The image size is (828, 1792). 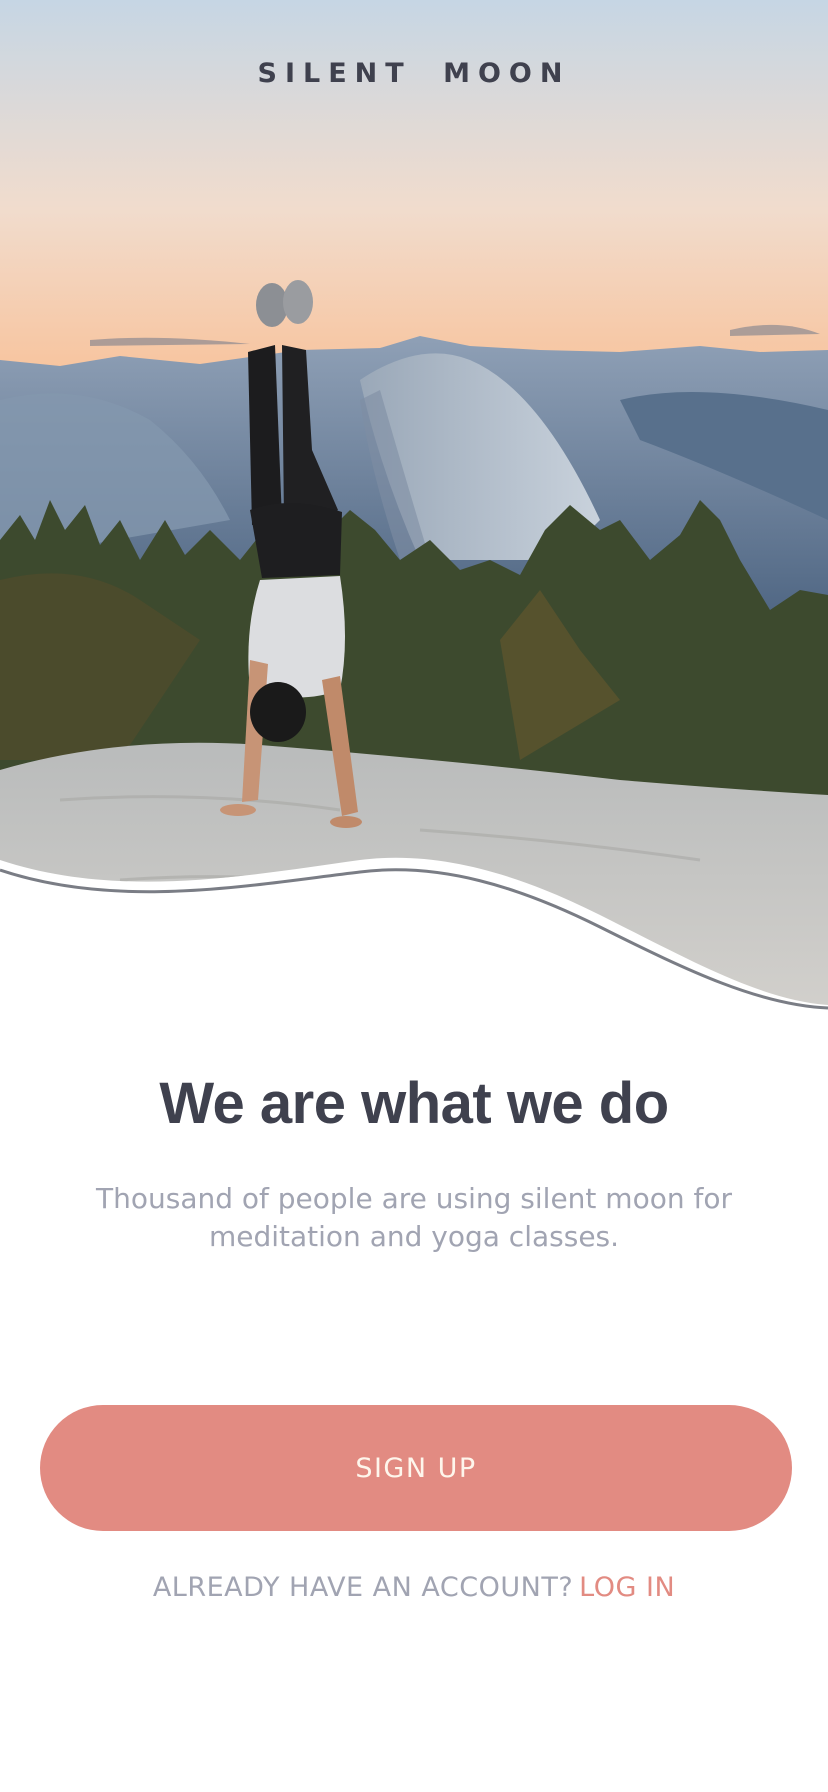 I want to click on sign-up-label: SIGN UP, so click(x=416, y=1468).